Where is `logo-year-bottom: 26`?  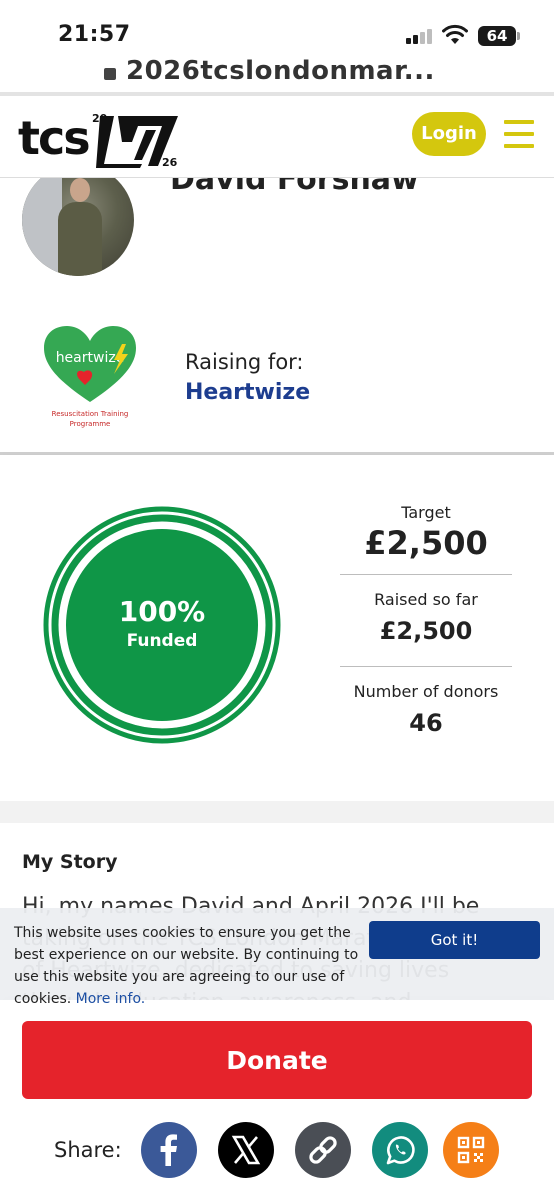 logo-year-bottom: 26 is located at coordinates (170, 162).